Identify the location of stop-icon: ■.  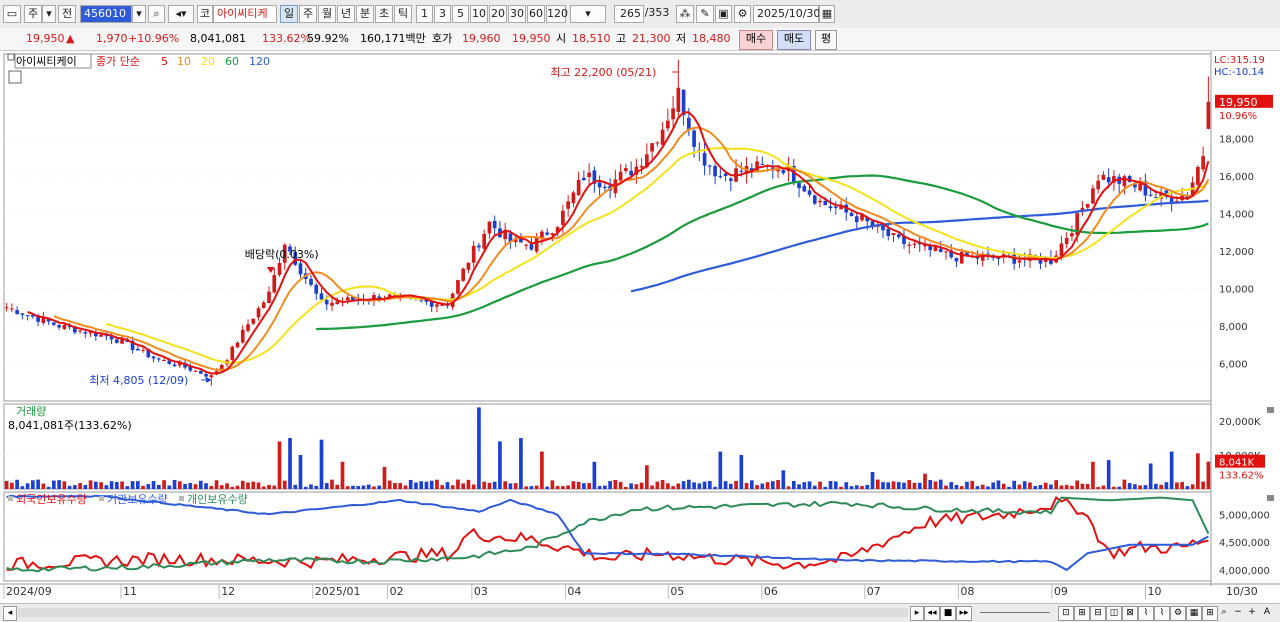
(948, 613).